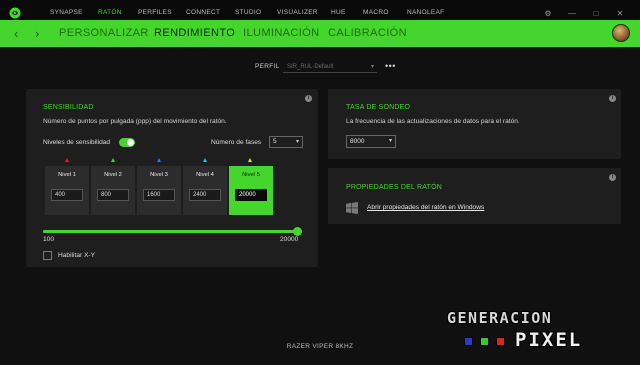 This screenshot has width=640, height=365. What do you see at coordinates (250, 160) in the screenshot?
I see `level-5-color-indicator` at bounding box center [250, 160].